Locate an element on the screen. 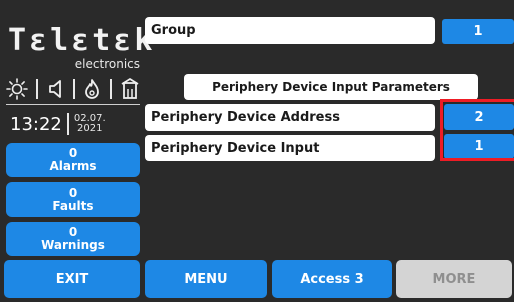  header-divider is located at coordinates (73, 104).